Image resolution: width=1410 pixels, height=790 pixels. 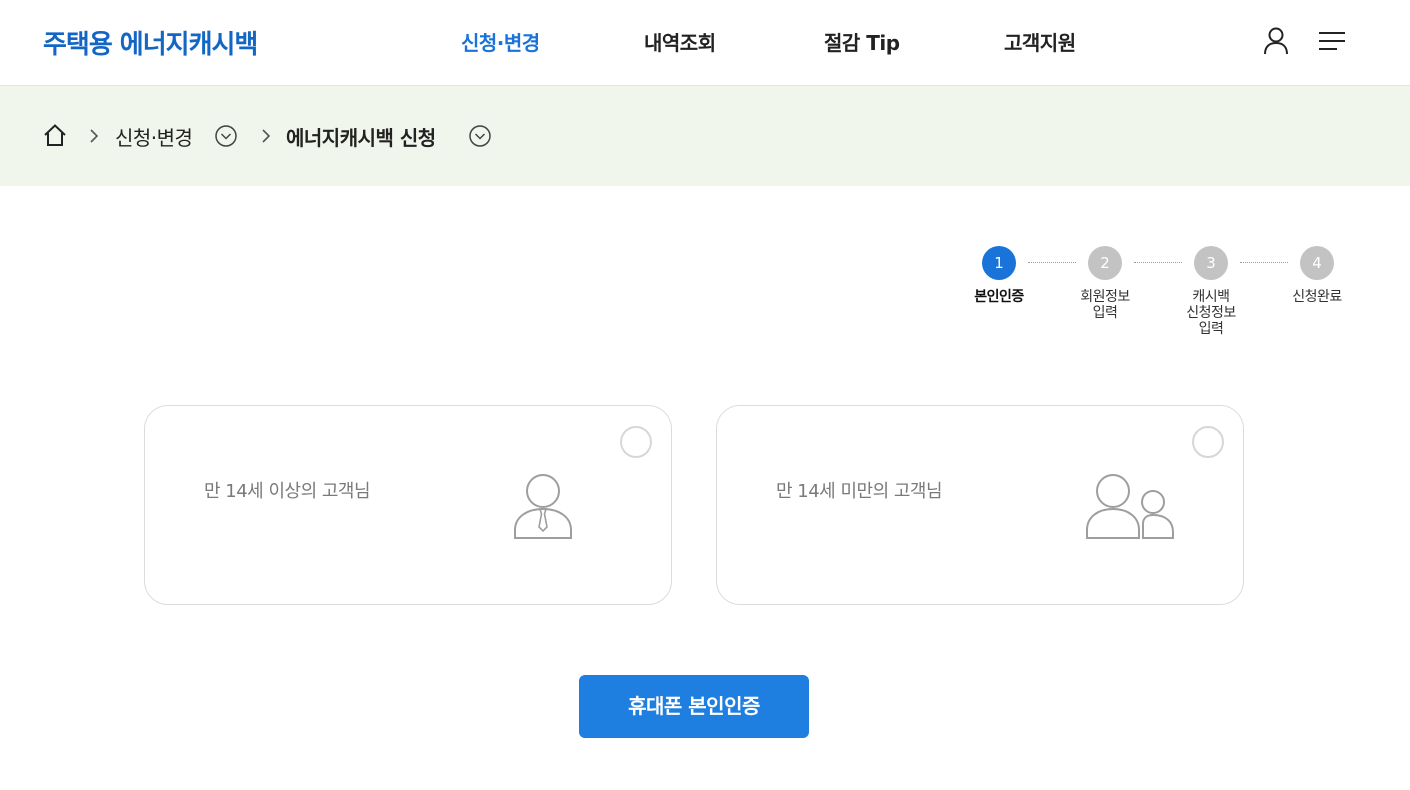 What do you see at coordinates (500, 41) in the screenshot?
I see `nav-item-apply-change: 신청·변경` at bounding box center [500, 41].